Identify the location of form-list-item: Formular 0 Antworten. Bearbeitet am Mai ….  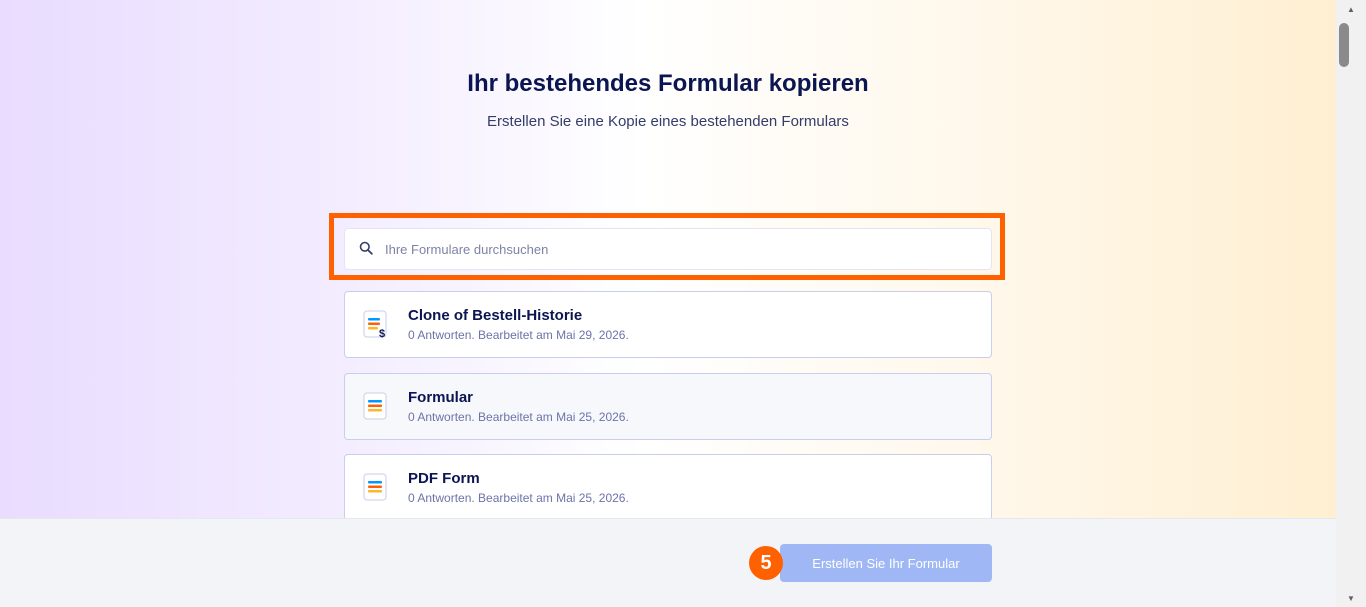
(668, 406).